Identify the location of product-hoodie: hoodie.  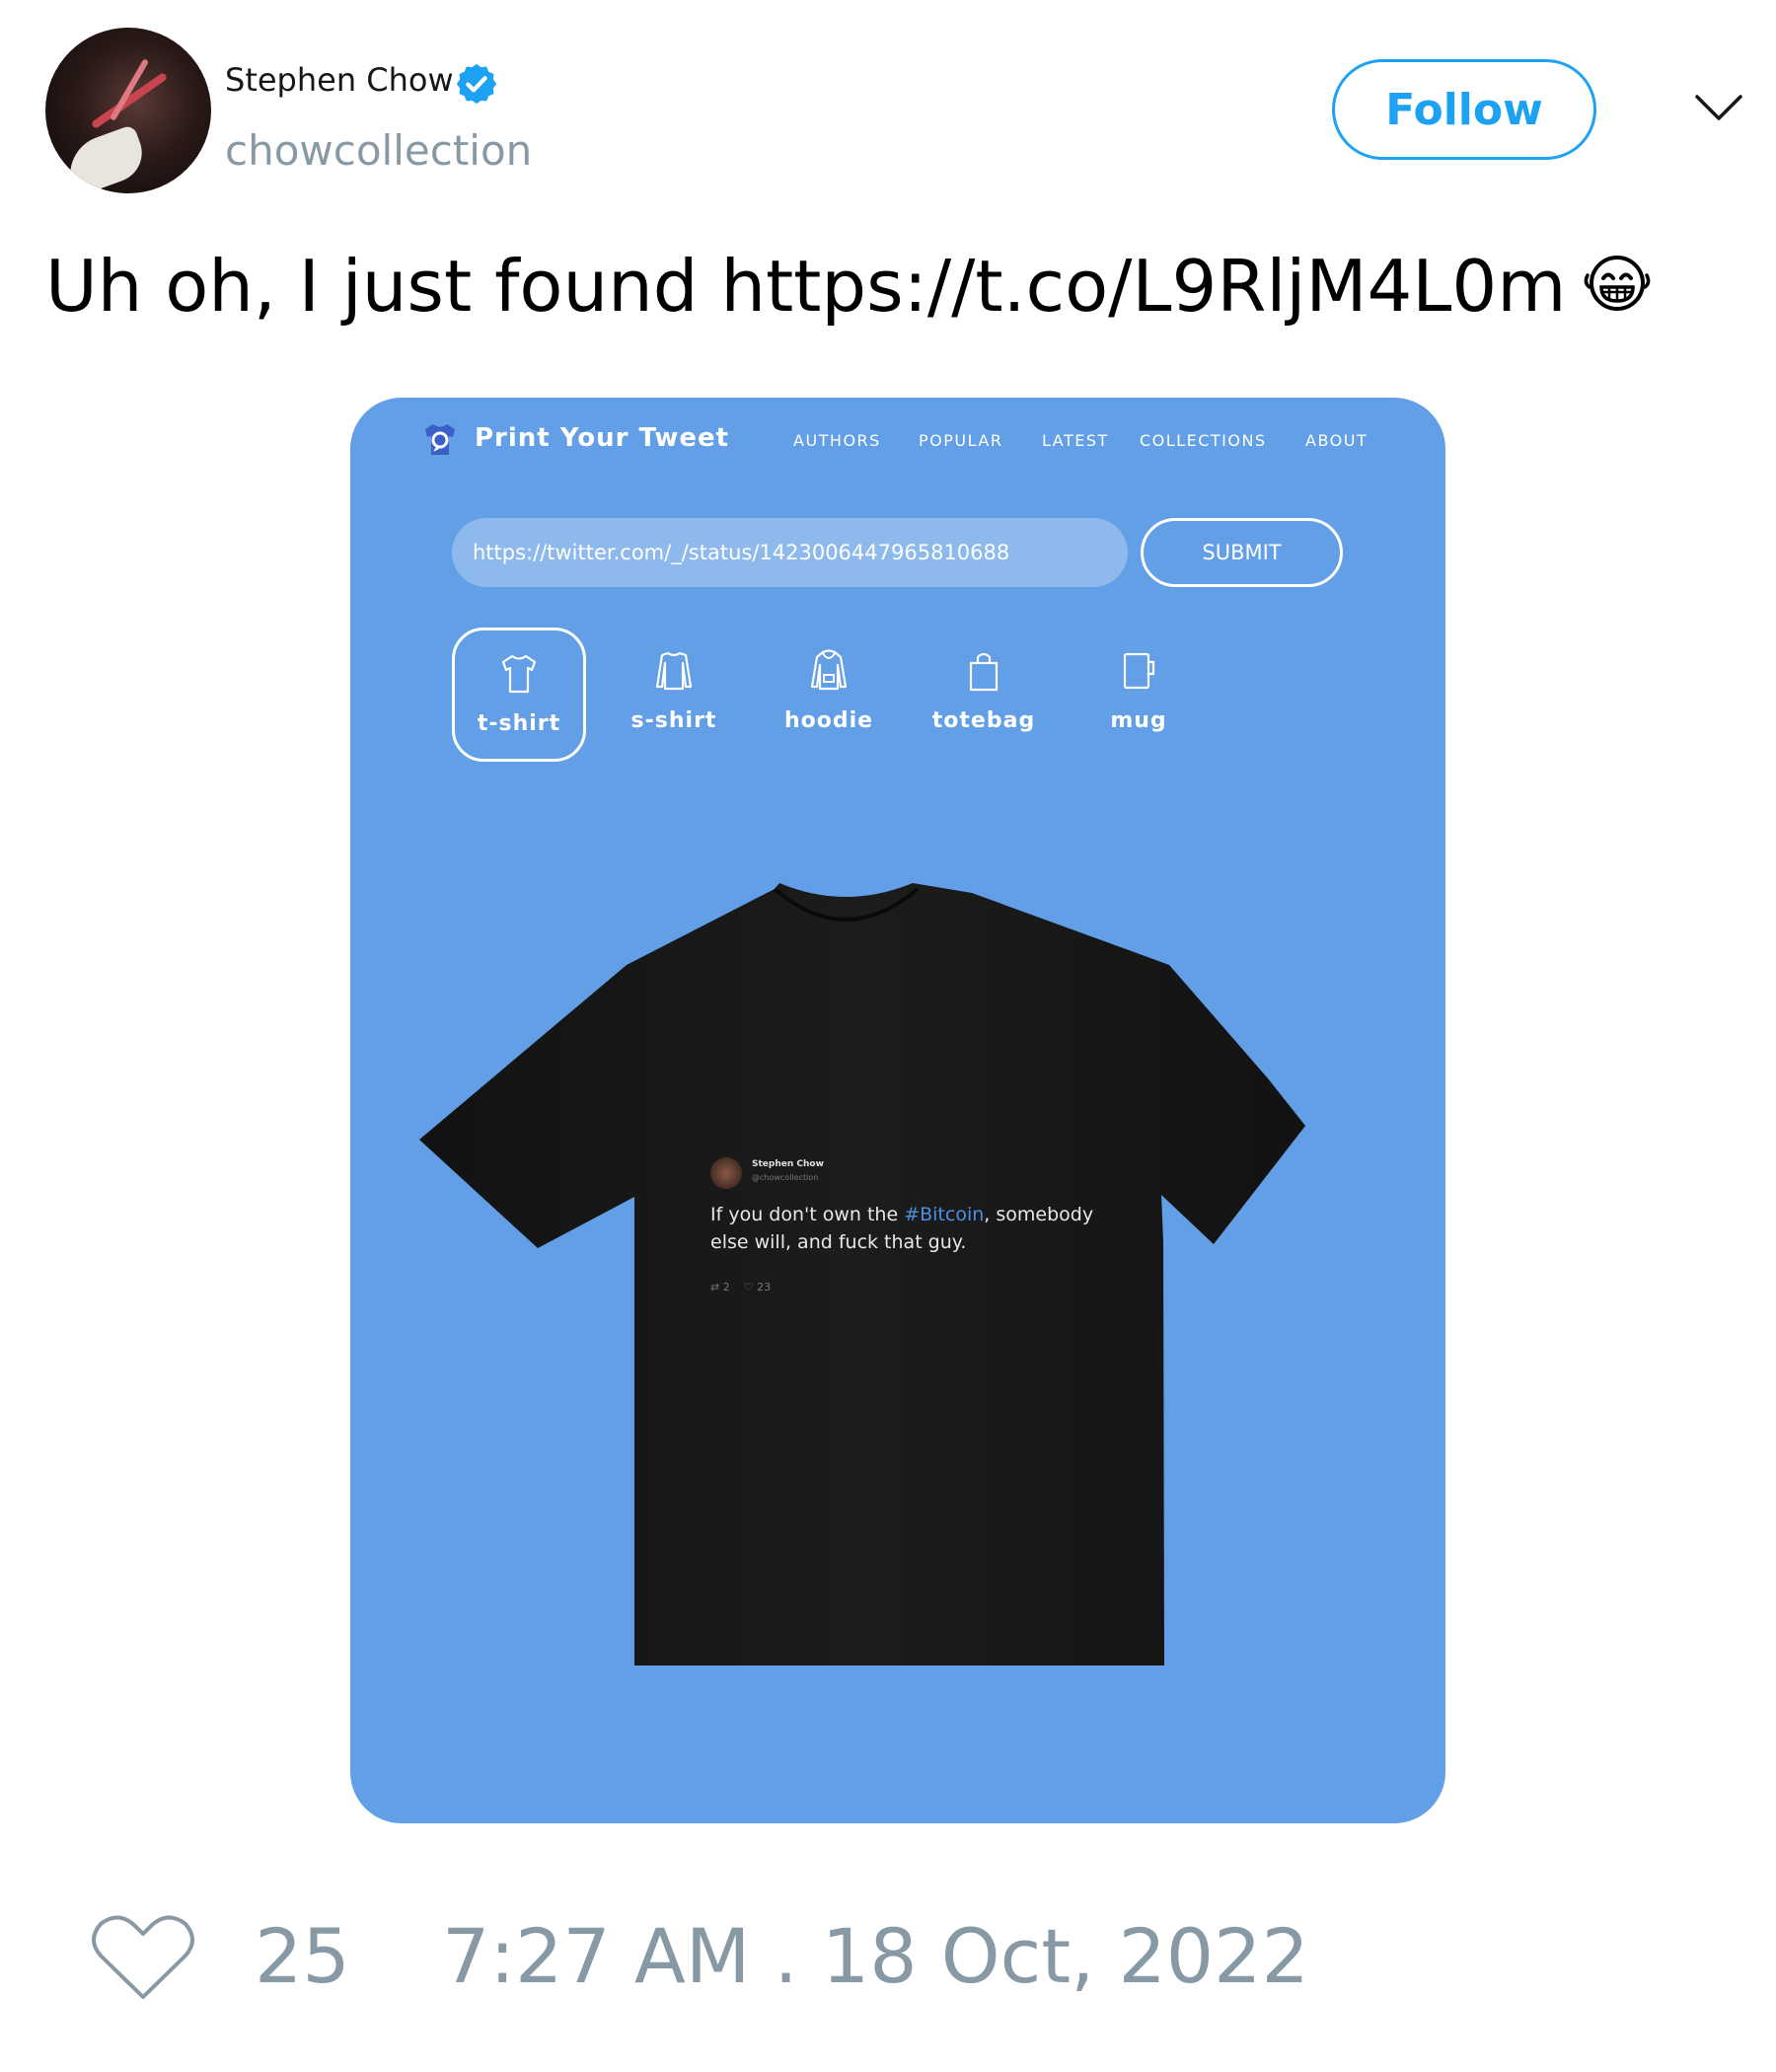
(829, 695).